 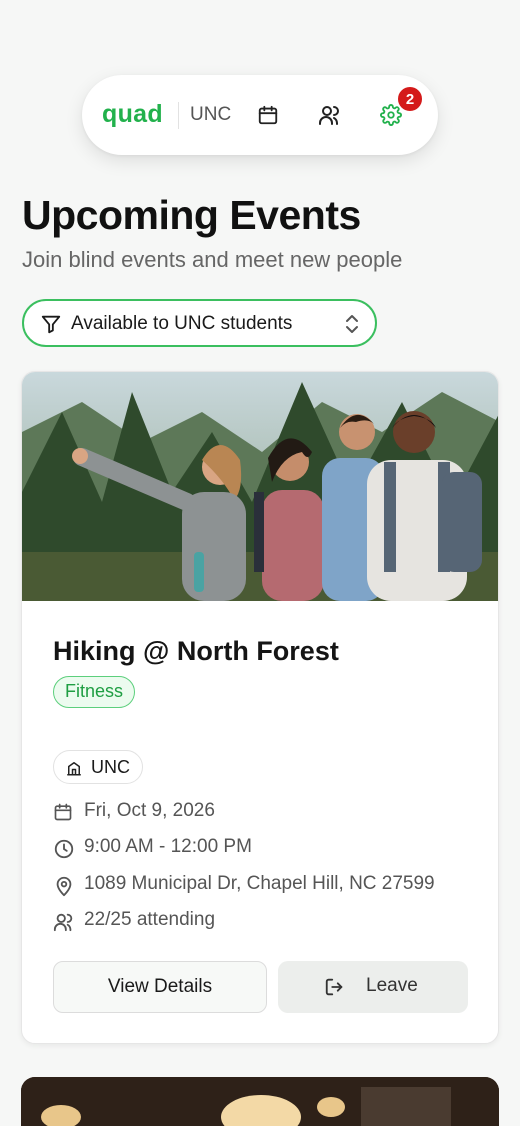 I want to click on school-chip: UNC, so click(x=98, y=767).